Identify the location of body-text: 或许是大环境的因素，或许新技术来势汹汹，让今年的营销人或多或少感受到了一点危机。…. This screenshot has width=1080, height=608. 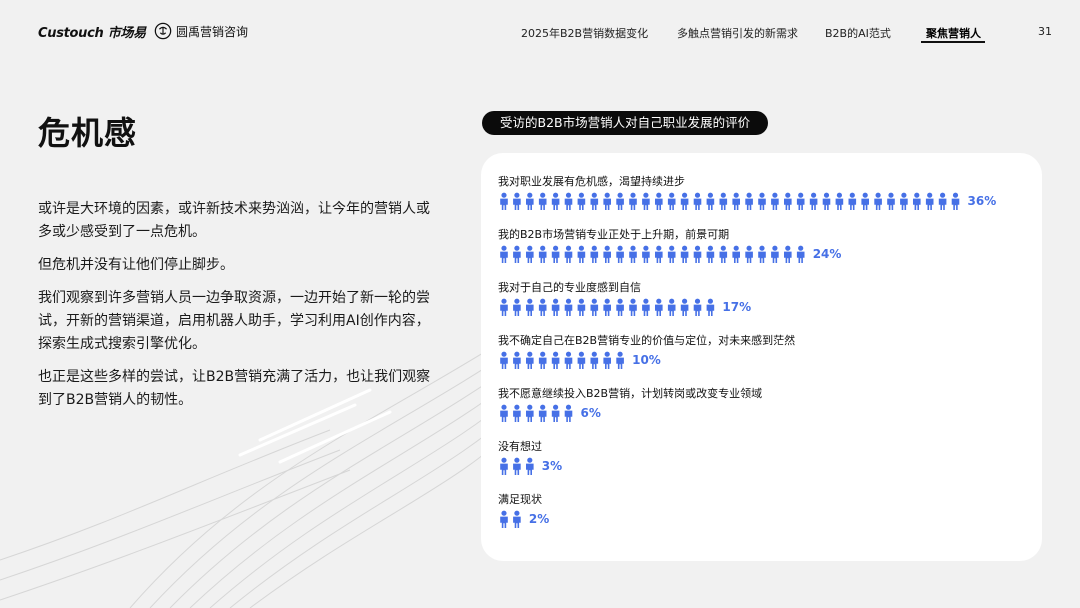
(238, 310).